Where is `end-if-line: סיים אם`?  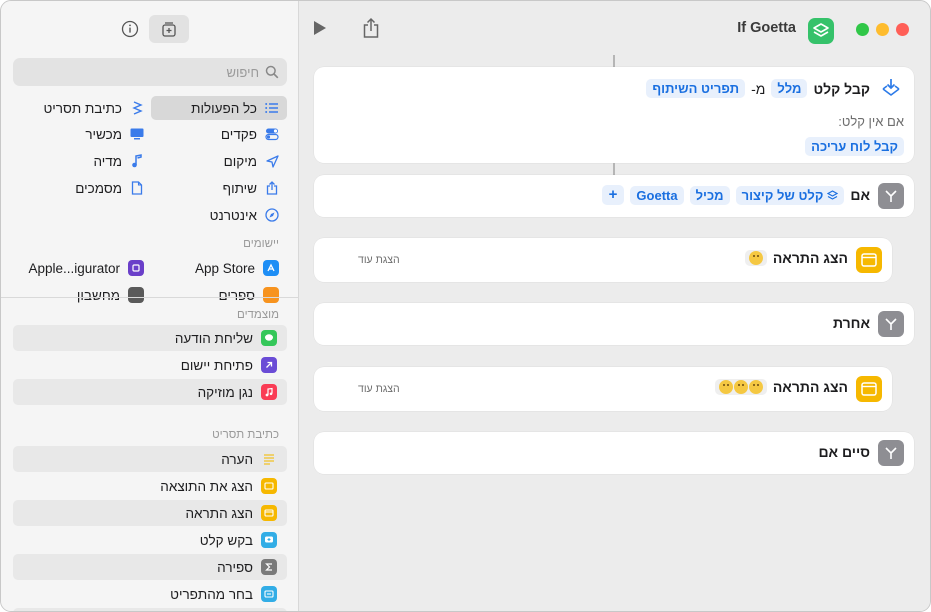
end-if-line: סיים אם is located at coordinates (844, 452).